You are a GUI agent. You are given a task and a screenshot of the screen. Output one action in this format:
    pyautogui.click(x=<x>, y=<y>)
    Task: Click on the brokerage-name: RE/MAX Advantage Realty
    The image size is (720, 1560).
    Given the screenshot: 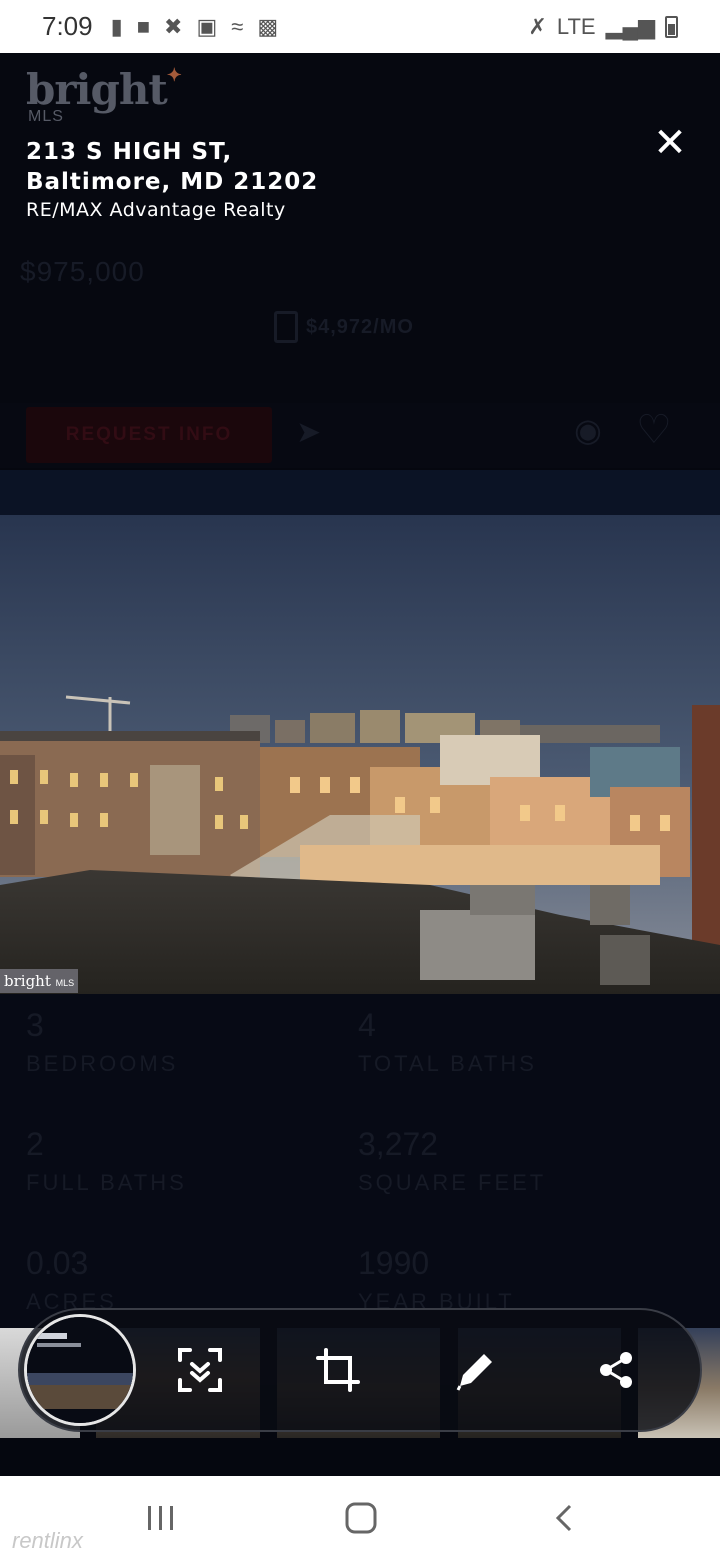 What is the action you would take?
    pyautogui.click(x=156, y=210)
    